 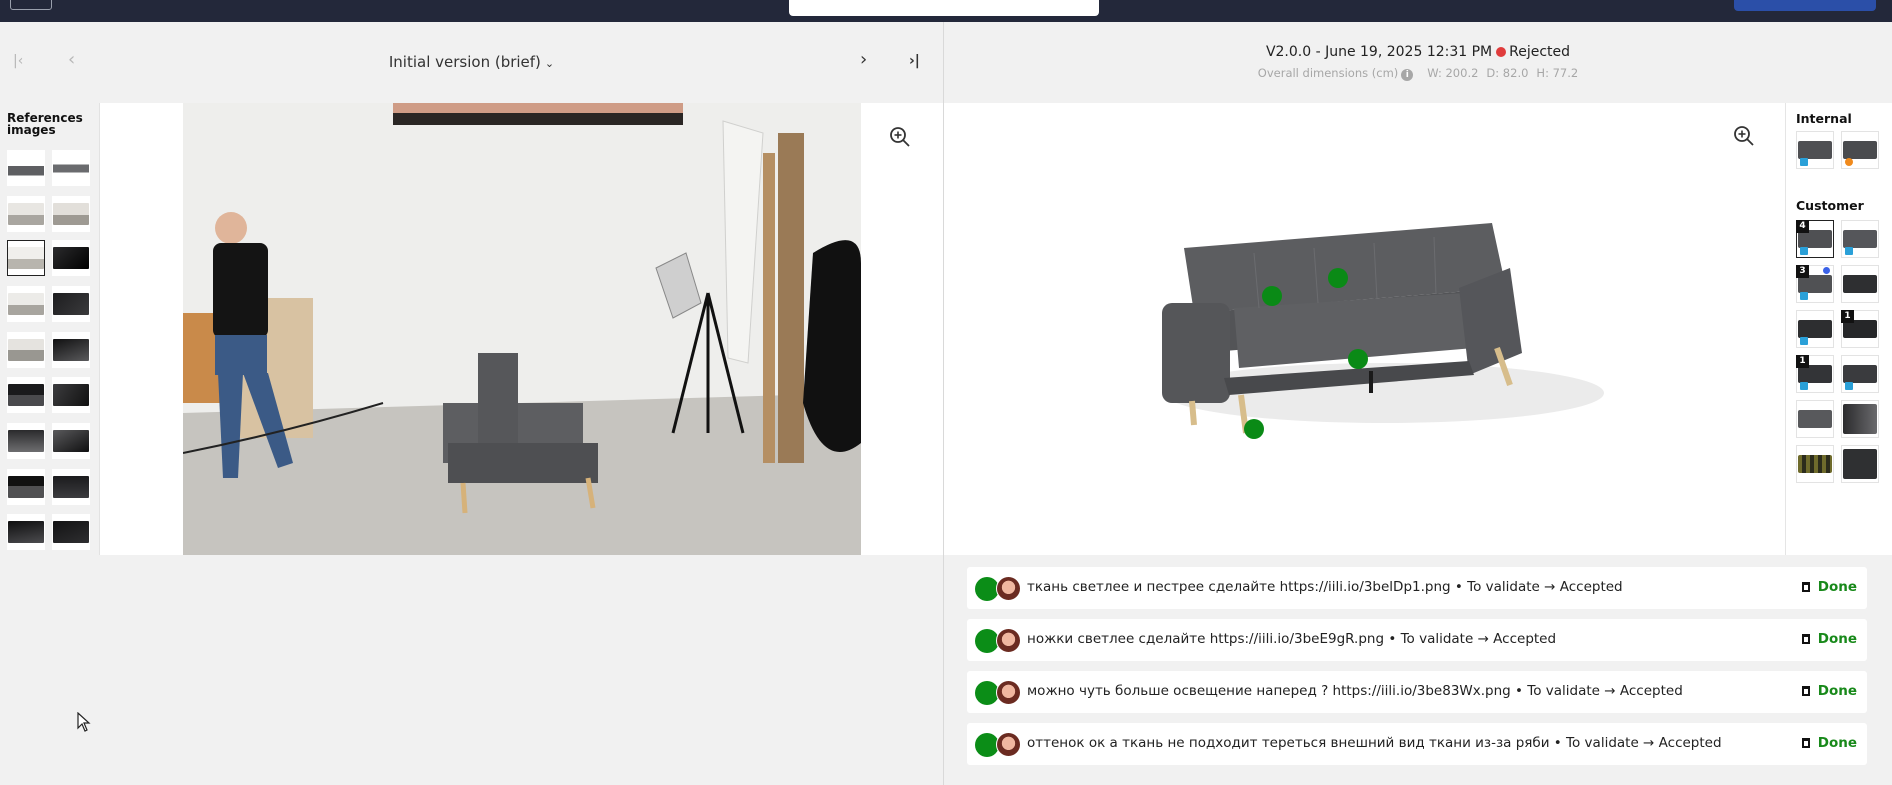 I want to click on chevron-down-icon: ⌄, so click(x=549, y=63).